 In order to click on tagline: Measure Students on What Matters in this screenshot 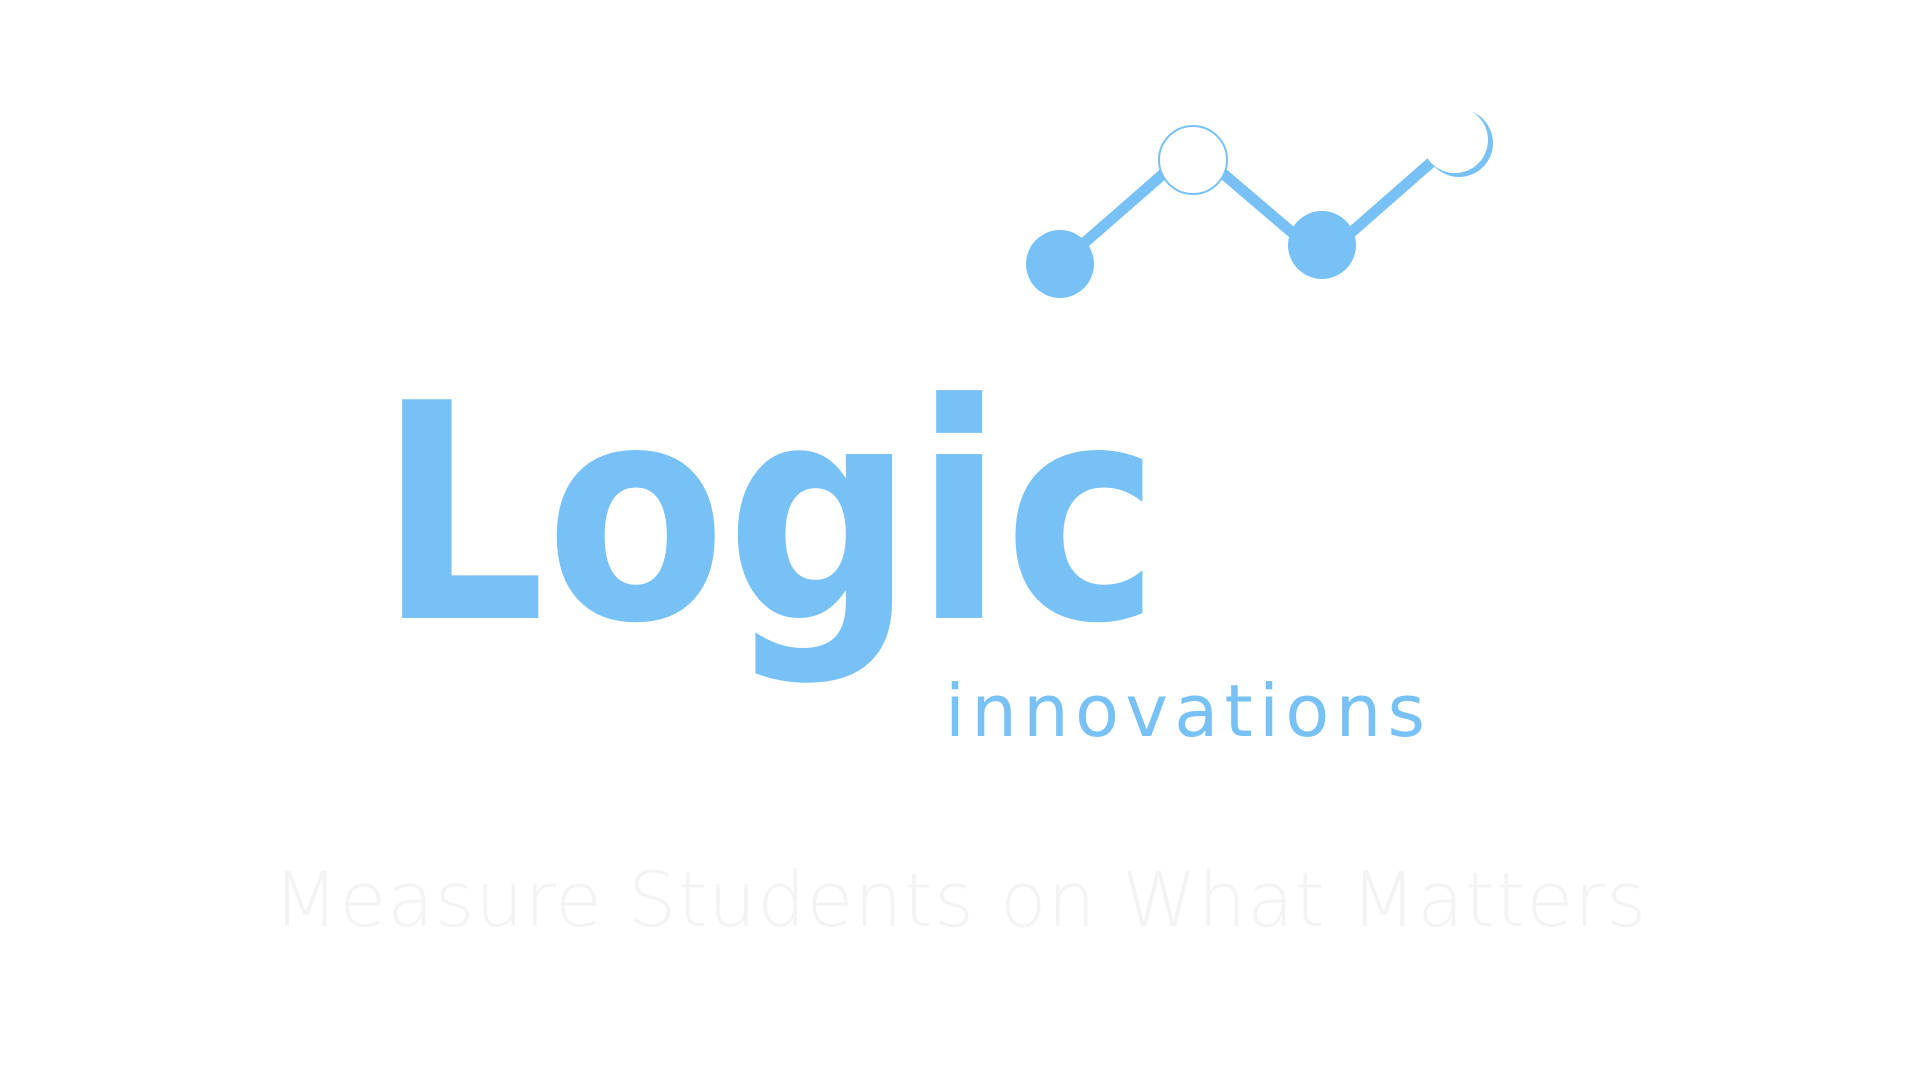, I will do `click(960, 899)`.